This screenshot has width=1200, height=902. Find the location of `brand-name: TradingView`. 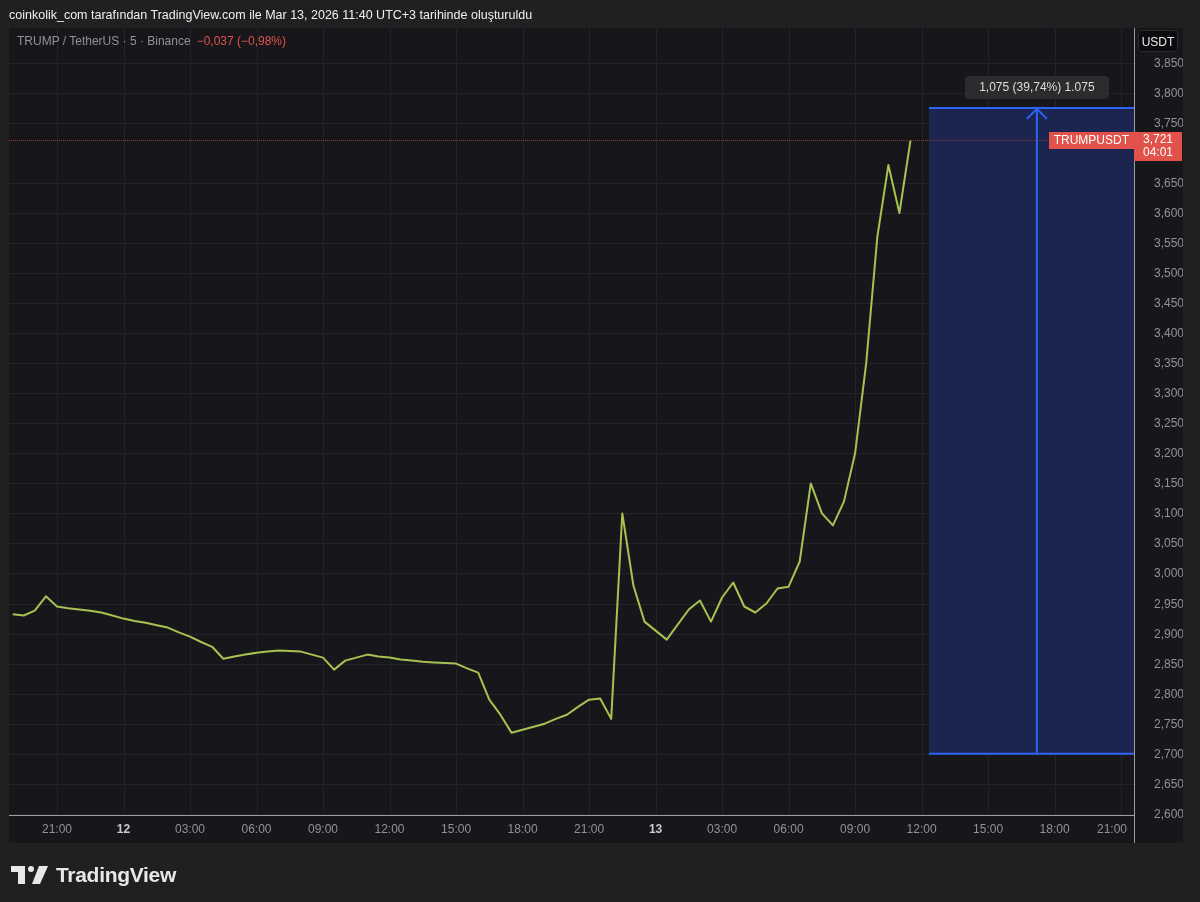

brand-name: TradingView is located at coordinates (116, 875).